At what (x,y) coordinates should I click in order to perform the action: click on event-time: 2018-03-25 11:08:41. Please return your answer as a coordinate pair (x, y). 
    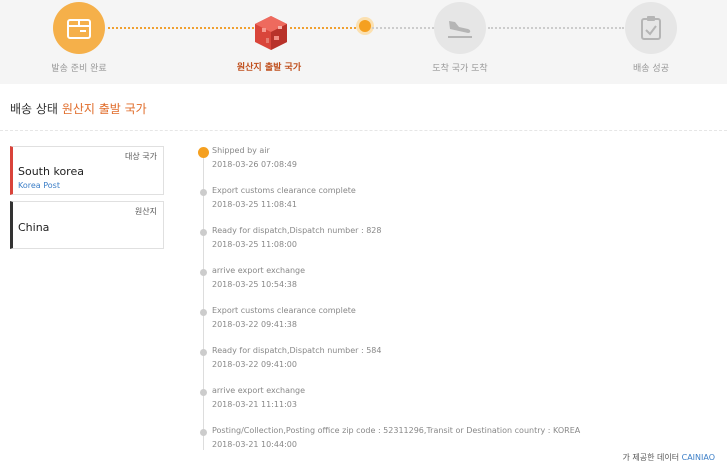
    Looking at the image, I should click on (254, 204).